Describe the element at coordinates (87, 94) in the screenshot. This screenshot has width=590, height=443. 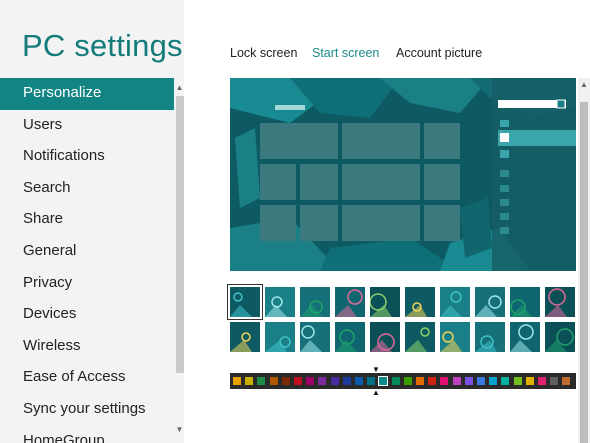
I see `sidebar-item-personalize: Personalize` at that location.